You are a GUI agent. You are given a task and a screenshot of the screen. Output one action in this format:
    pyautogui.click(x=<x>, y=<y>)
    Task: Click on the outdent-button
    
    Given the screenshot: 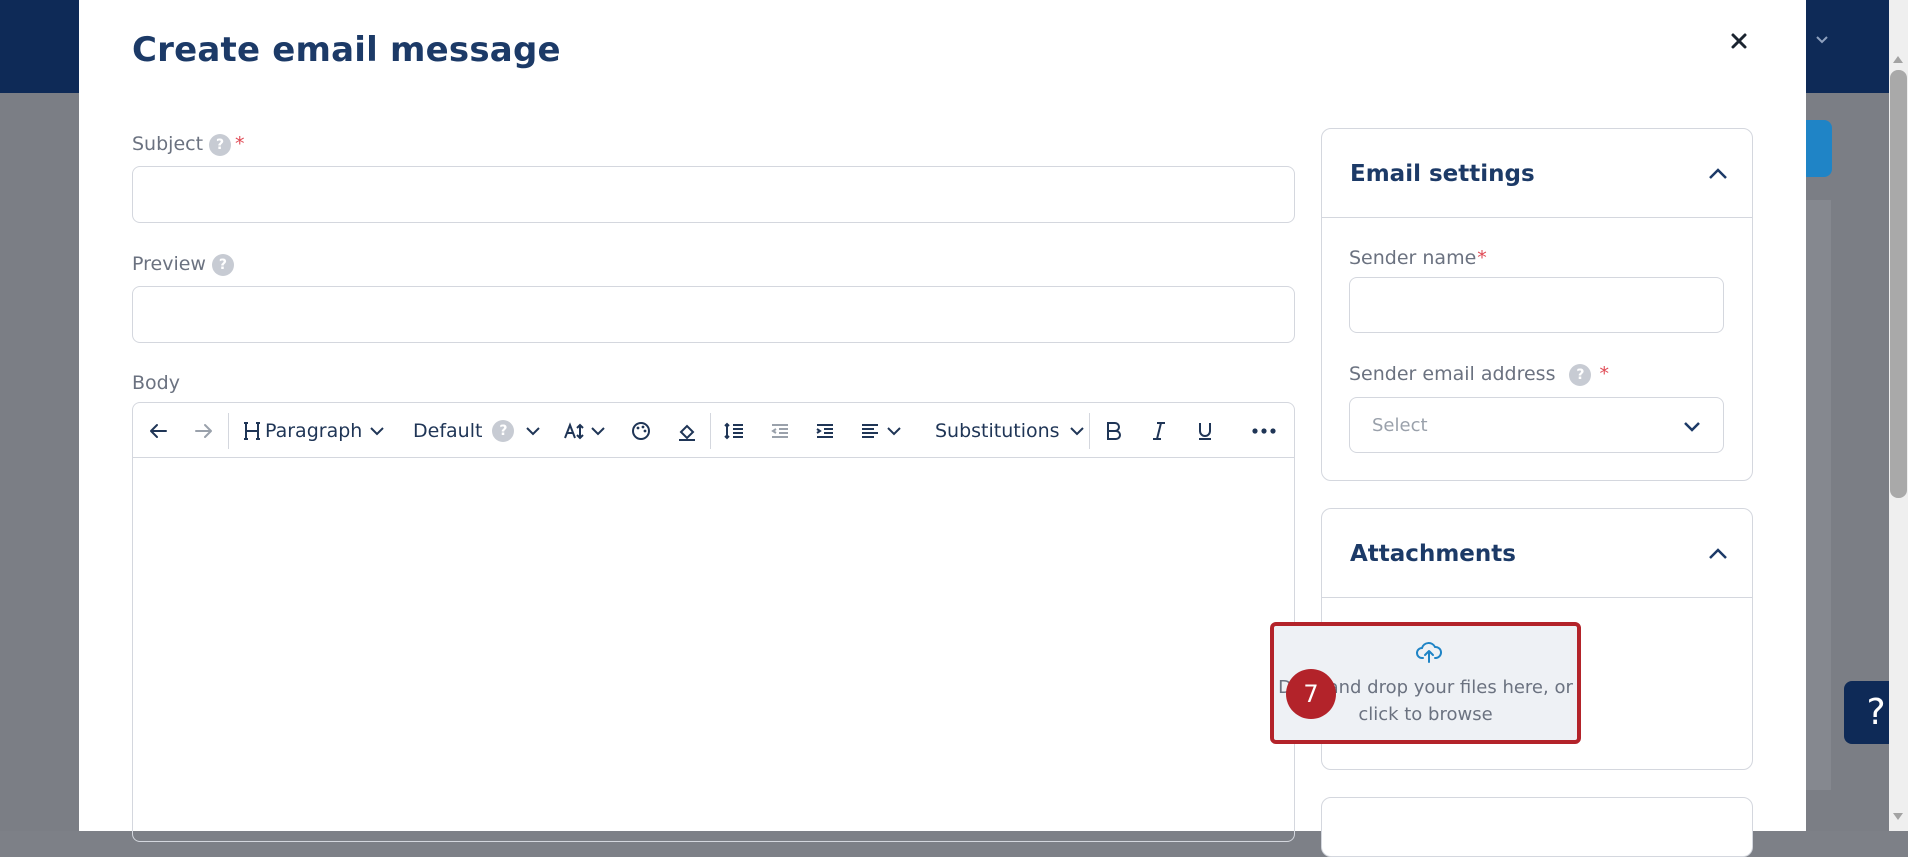 What is the action you would take?
    pyautogui.click(x=780, y=430)
    